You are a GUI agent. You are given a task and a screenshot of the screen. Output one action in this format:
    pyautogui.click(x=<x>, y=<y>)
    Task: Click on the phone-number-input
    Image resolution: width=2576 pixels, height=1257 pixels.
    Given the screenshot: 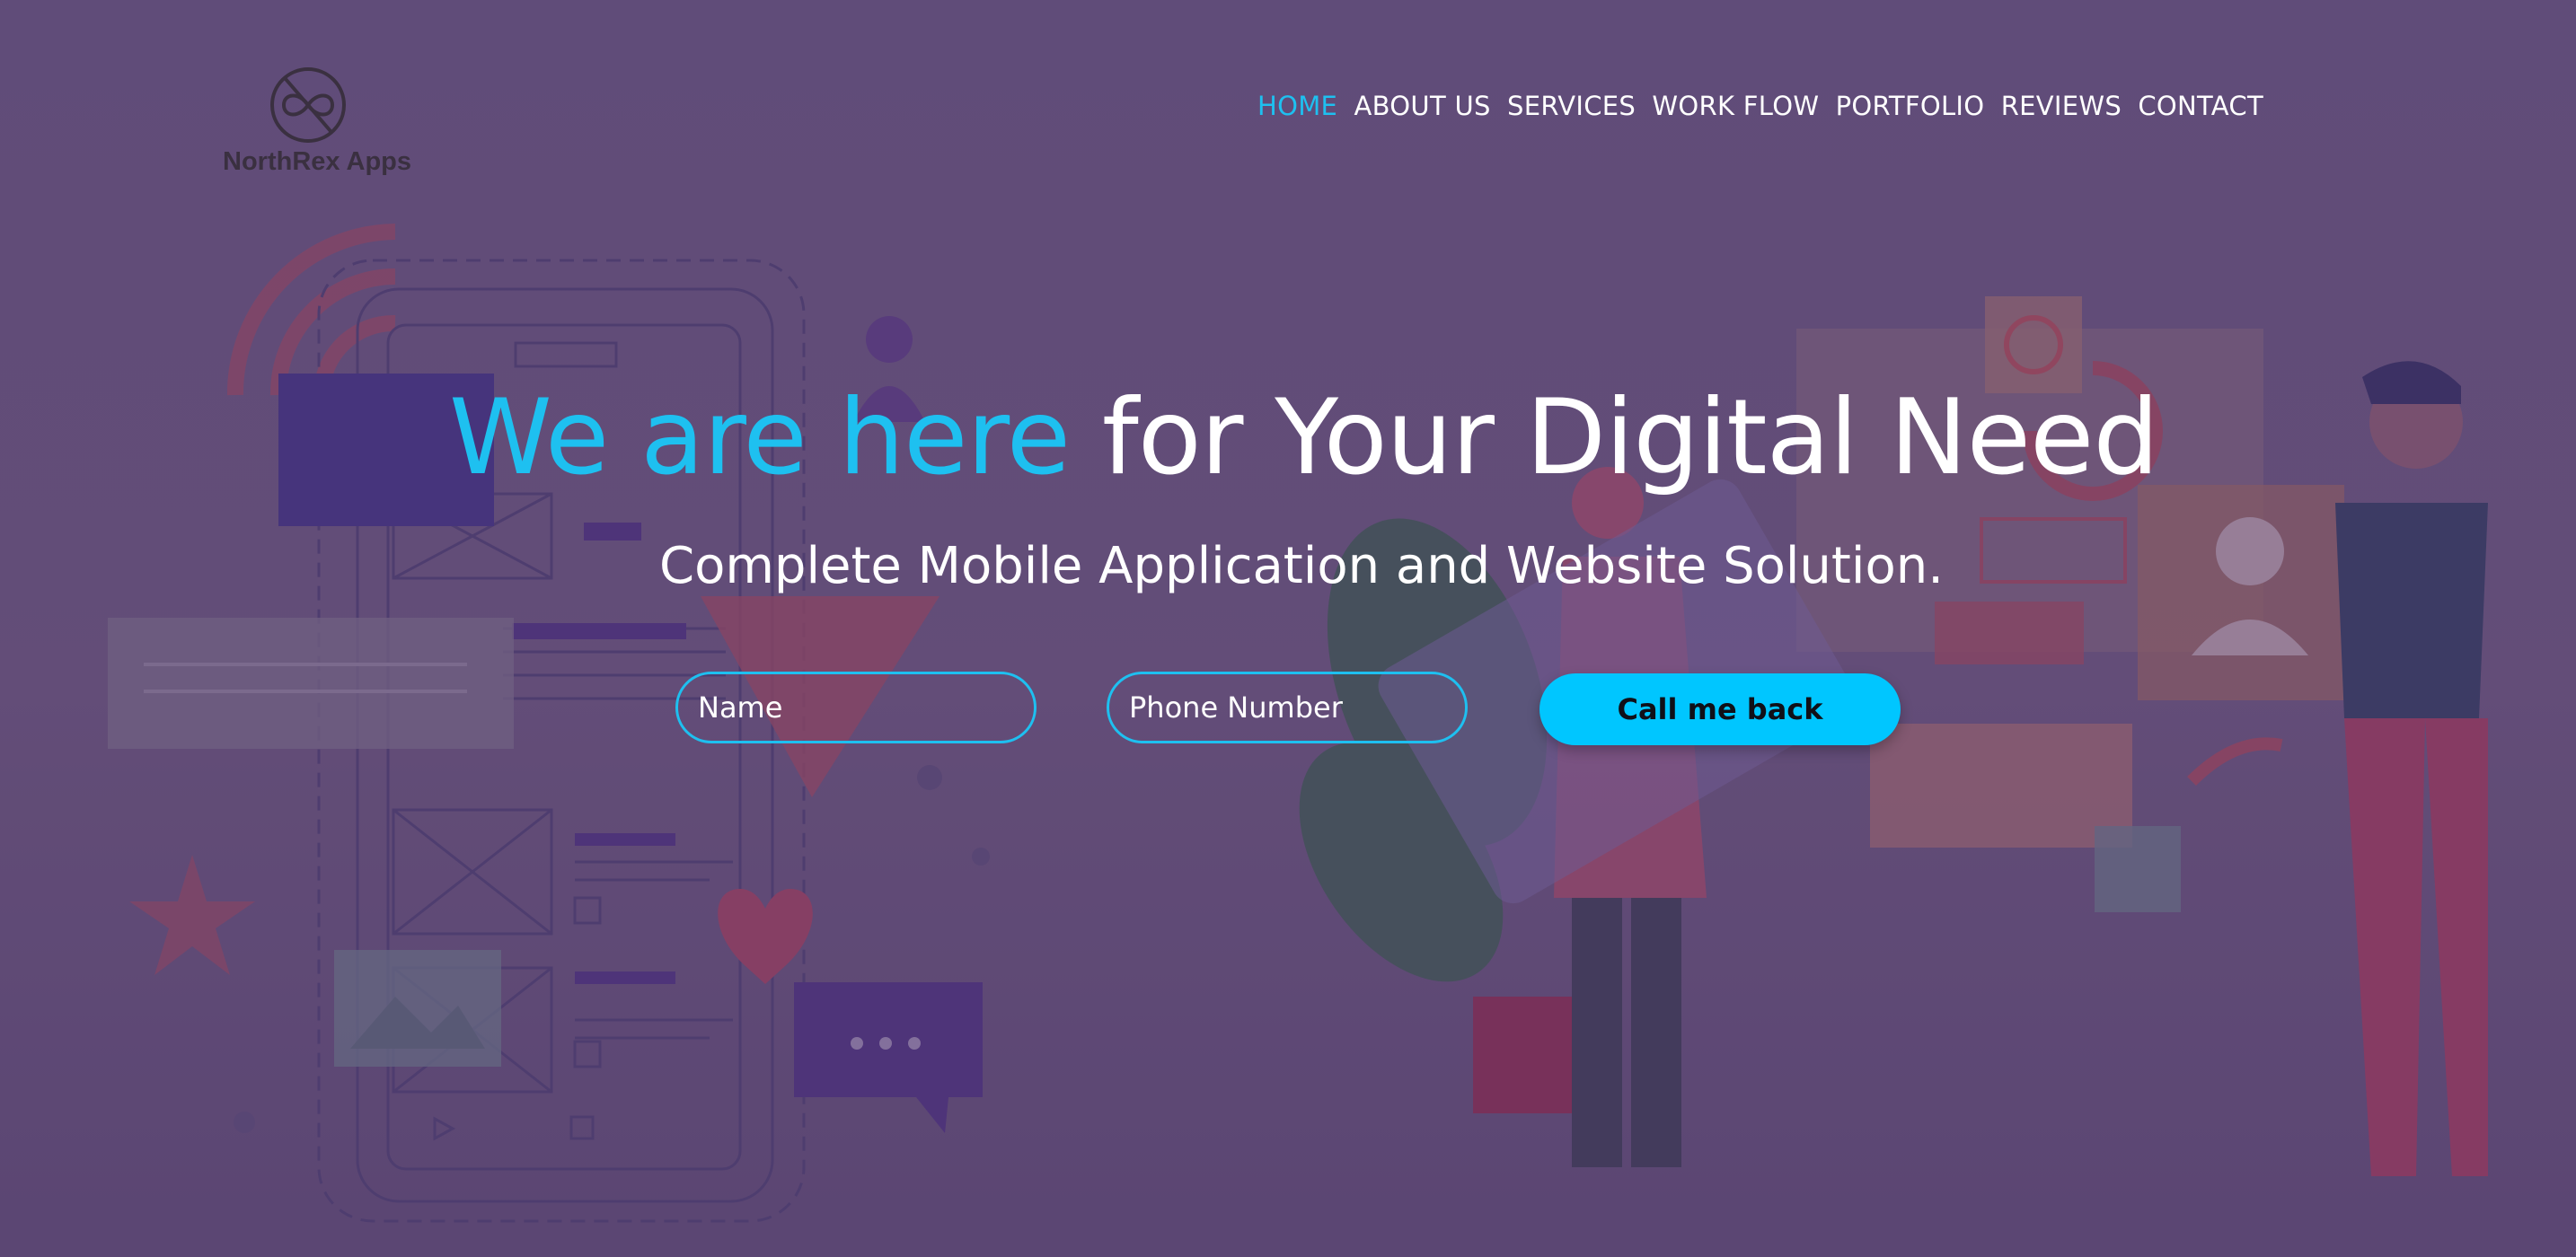 What is the action you would take?
    pyautogui.click(x=1287, y=707)
    